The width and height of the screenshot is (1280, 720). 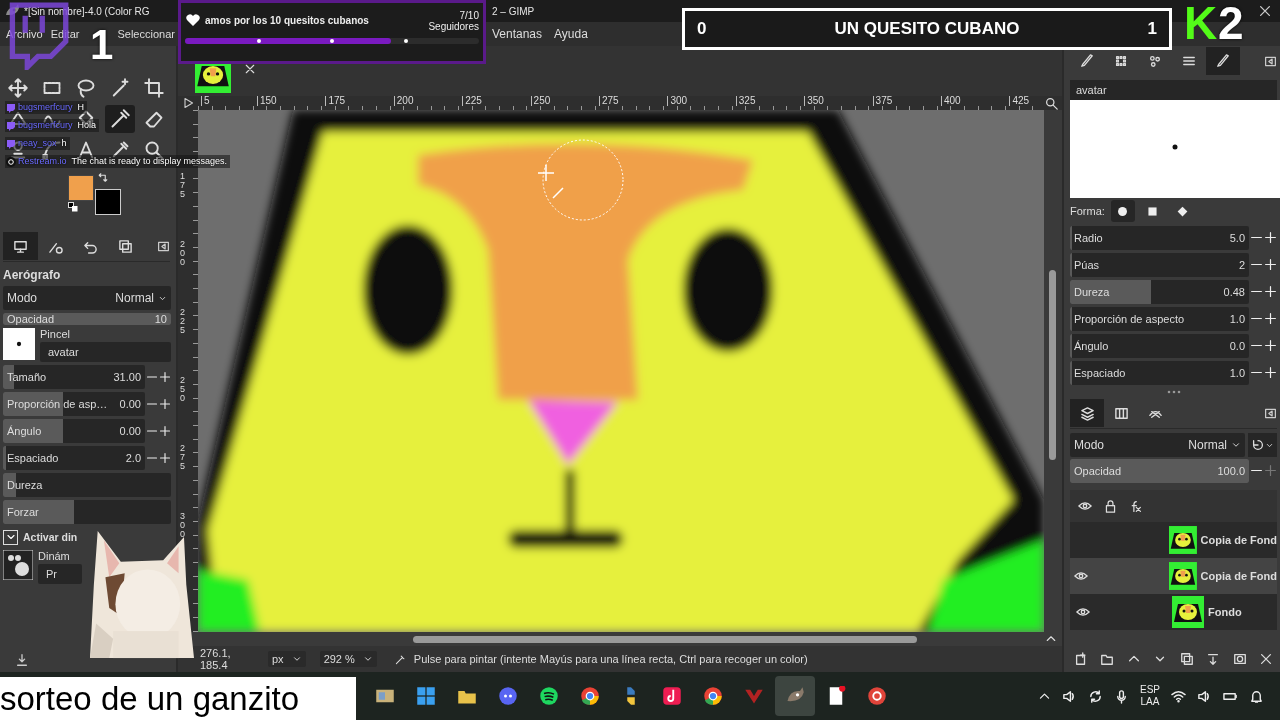 What do you see at coordinates (1121, 413) in the screenshot?
I see `channels-icon` at bounding box center [1121, 413].